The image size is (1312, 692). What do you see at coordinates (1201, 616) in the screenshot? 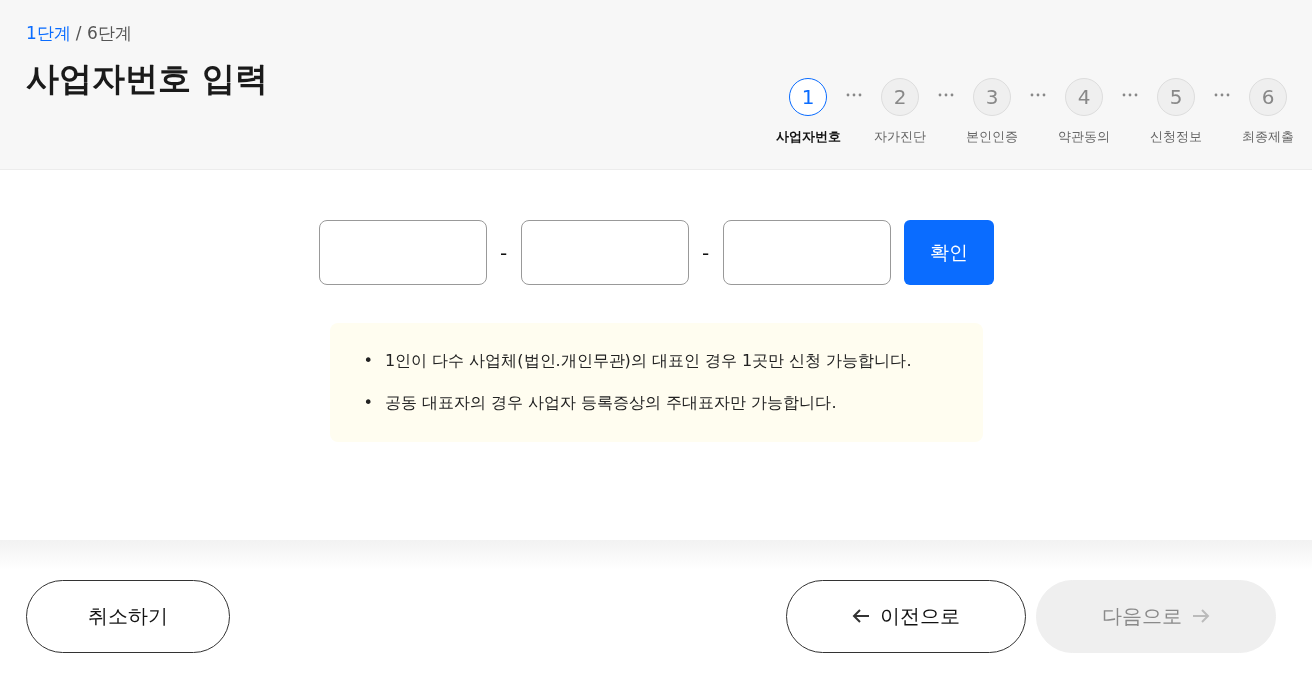
I see `right-arrow-icon` at bounding box center [1201, 616].